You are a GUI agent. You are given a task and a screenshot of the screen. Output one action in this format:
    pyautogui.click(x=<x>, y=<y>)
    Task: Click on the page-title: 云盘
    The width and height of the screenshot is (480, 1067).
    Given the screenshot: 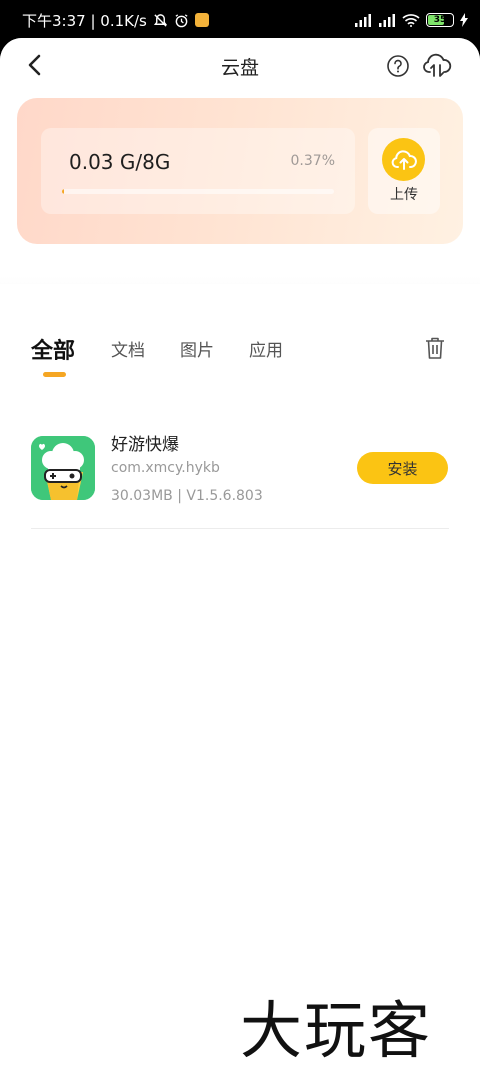 What is the action you would take?
    pyautogui.click(x=239, y=67)
    